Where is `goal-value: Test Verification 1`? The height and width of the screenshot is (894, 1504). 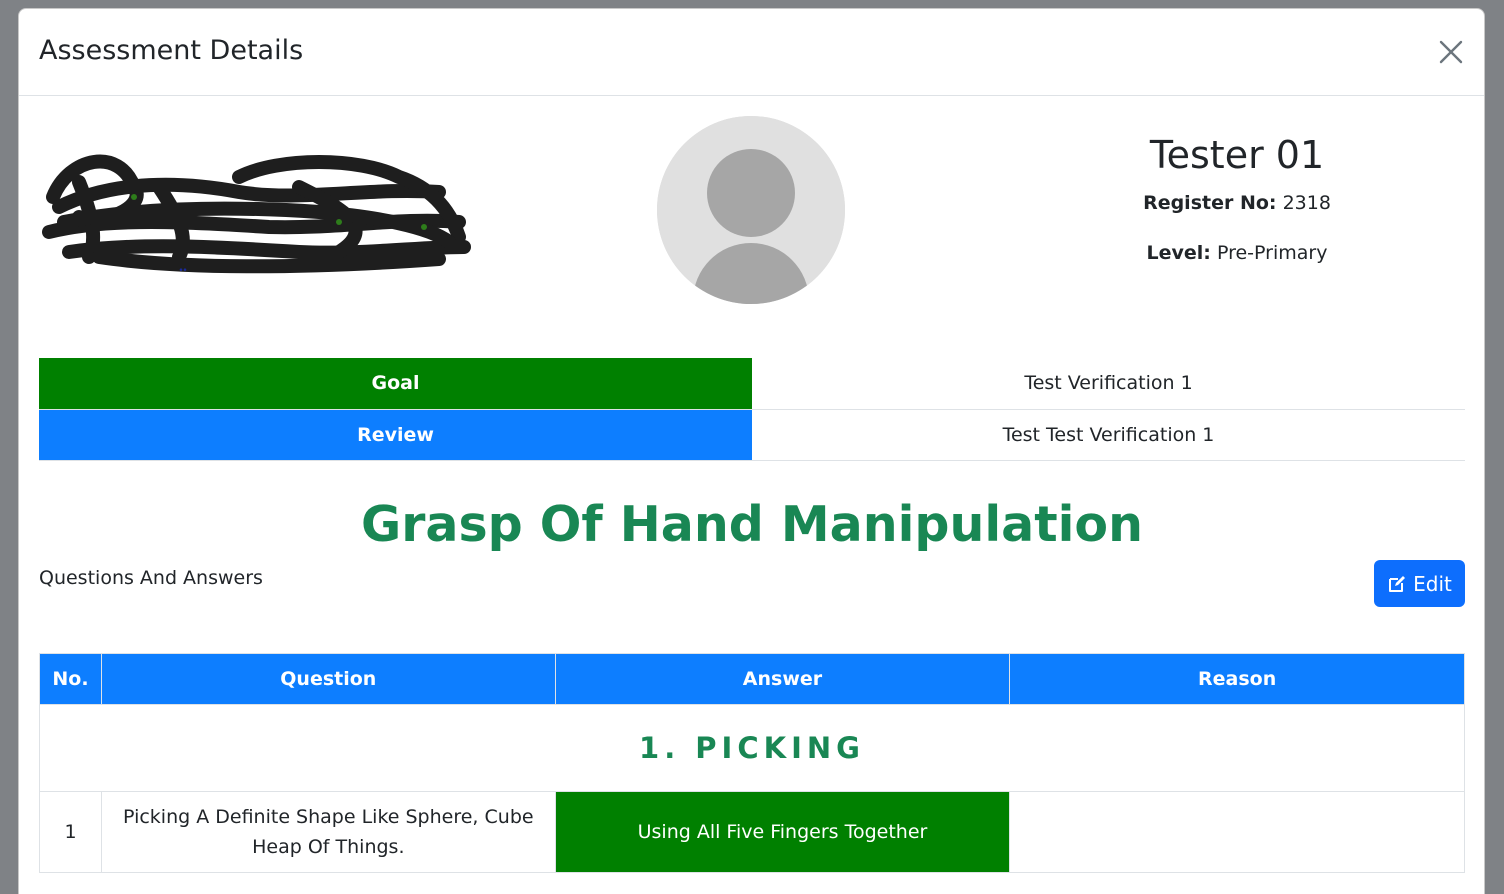 goal-value: Test Verification 1 is located at coordinates (1108, 384).